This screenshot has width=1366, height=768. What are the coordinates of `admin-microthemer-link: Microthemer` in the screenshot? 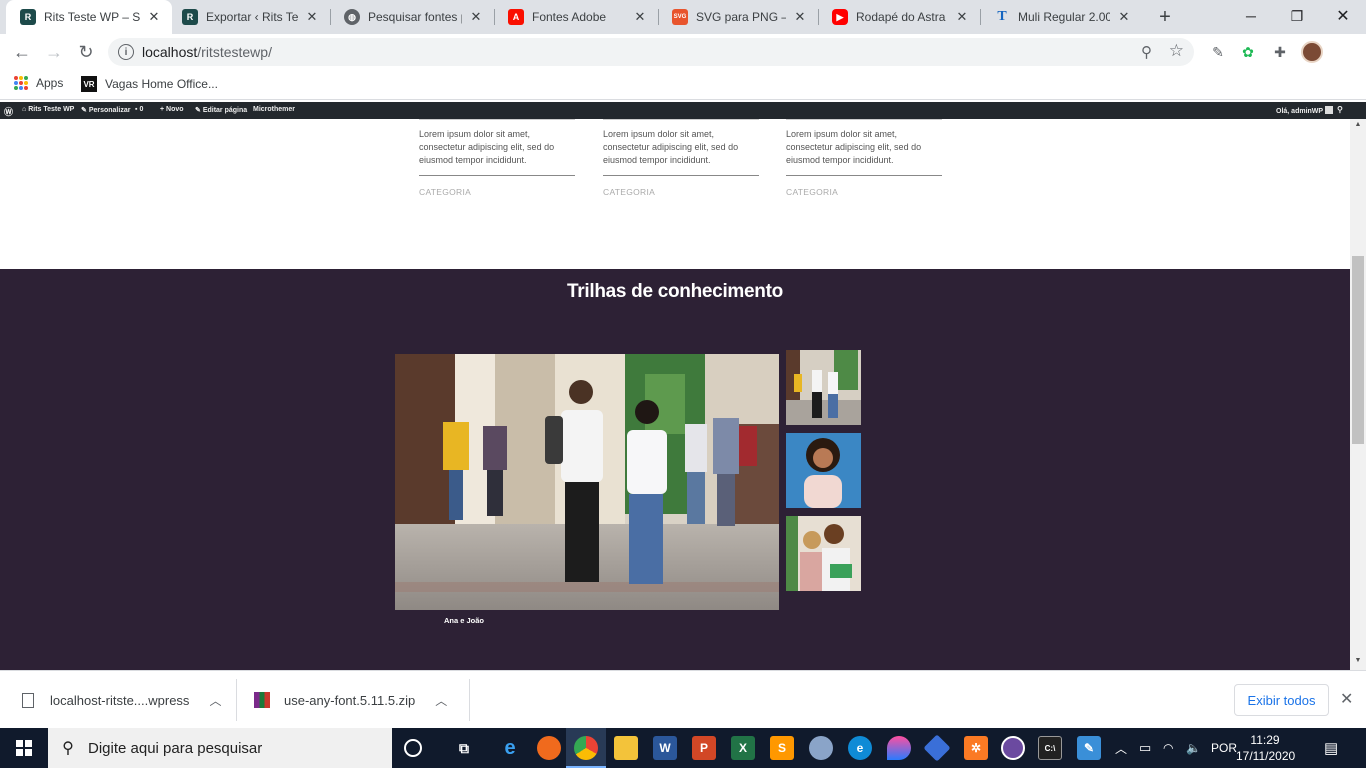 It's located at (274, 109).